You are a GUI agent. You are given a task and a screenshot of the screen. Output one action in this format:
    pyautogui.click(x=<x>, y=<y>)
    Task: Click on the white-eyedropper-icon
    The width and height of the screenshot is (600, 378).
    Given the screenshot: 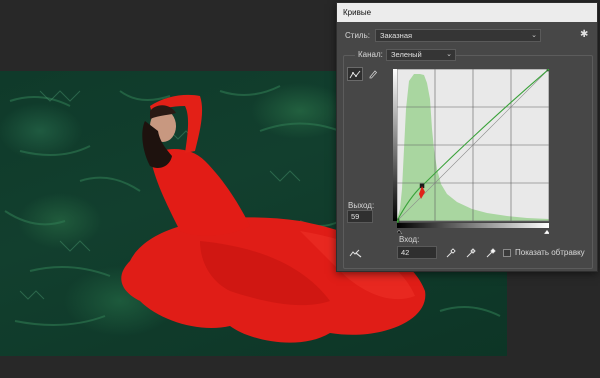 What is the action you would take?
    pyautogui.click(x=491, y=253)
    